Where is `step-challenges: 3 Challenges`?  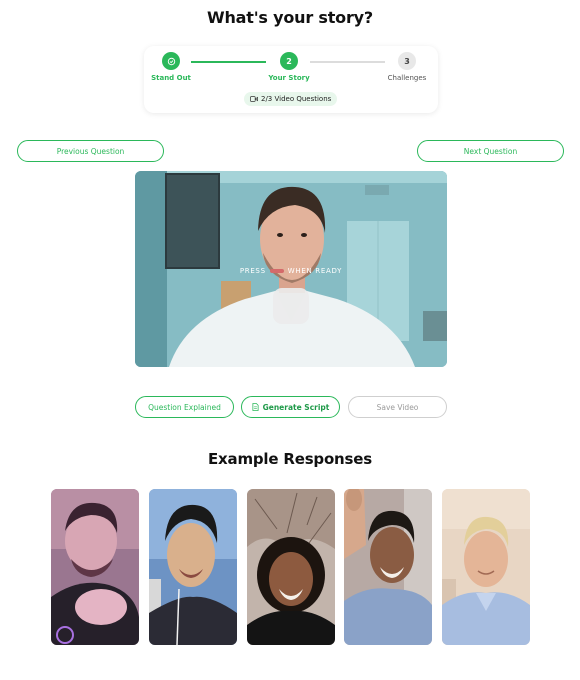
step-challenges: 3 Challenges is located at coordinates (407, 67).